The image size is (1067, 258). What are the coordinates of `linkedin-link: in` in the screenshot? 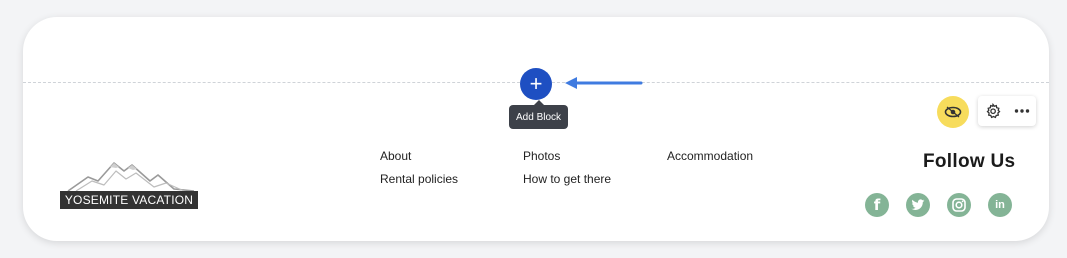 It's located at (1000, 205).